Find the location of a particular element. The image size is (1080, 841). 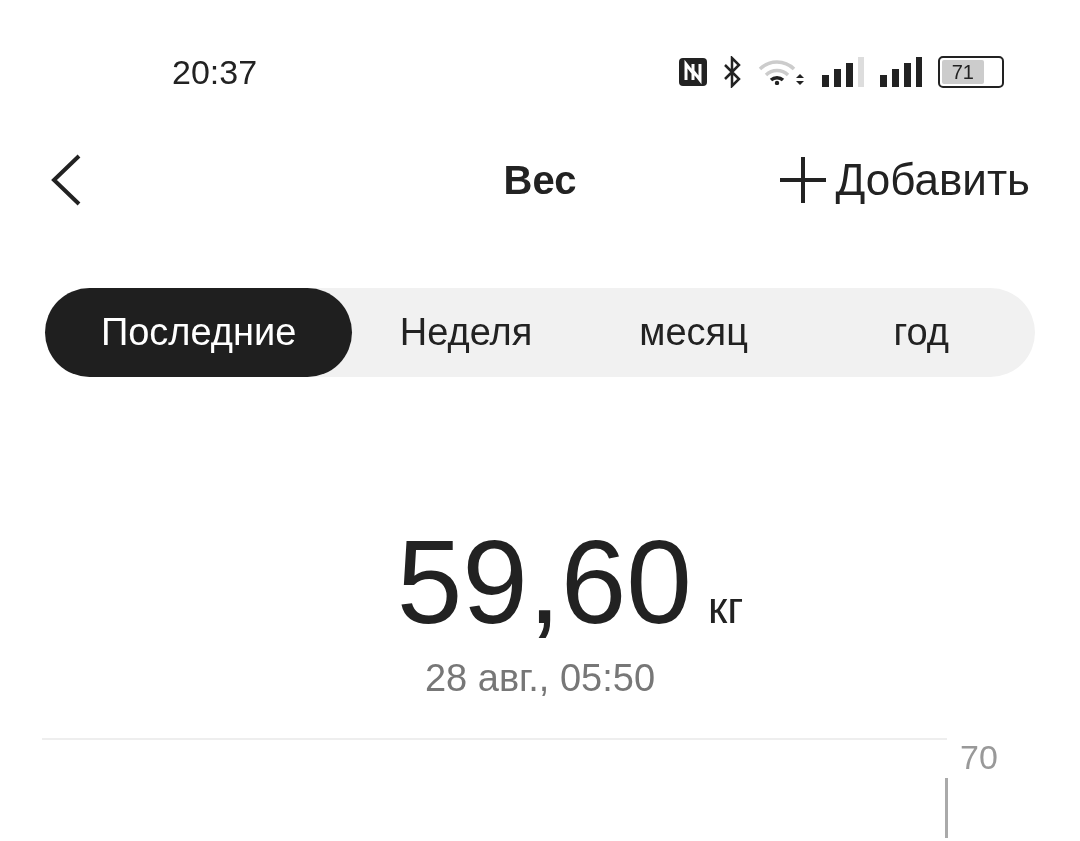

axis-label: 70 is located at coordinates (979, 757).